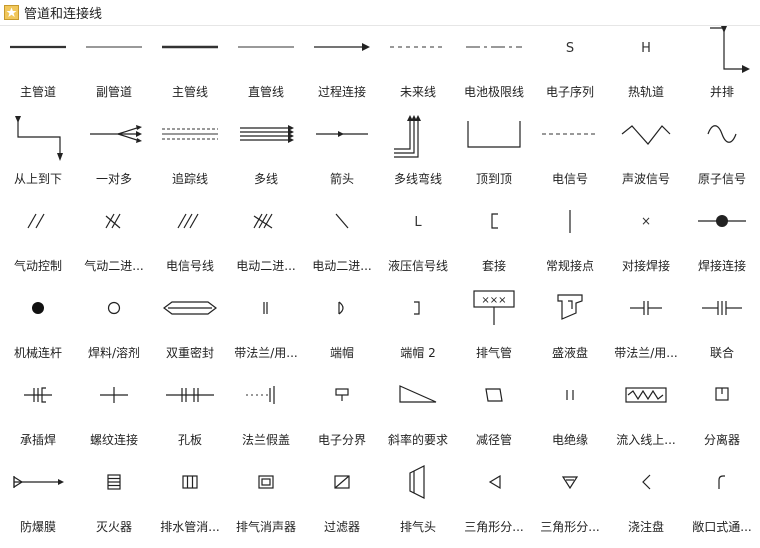  What do you see at coordinates (645, 179) in the screenshot?
I see `shape-label: 声波信号` at bounding box center [645, 179].